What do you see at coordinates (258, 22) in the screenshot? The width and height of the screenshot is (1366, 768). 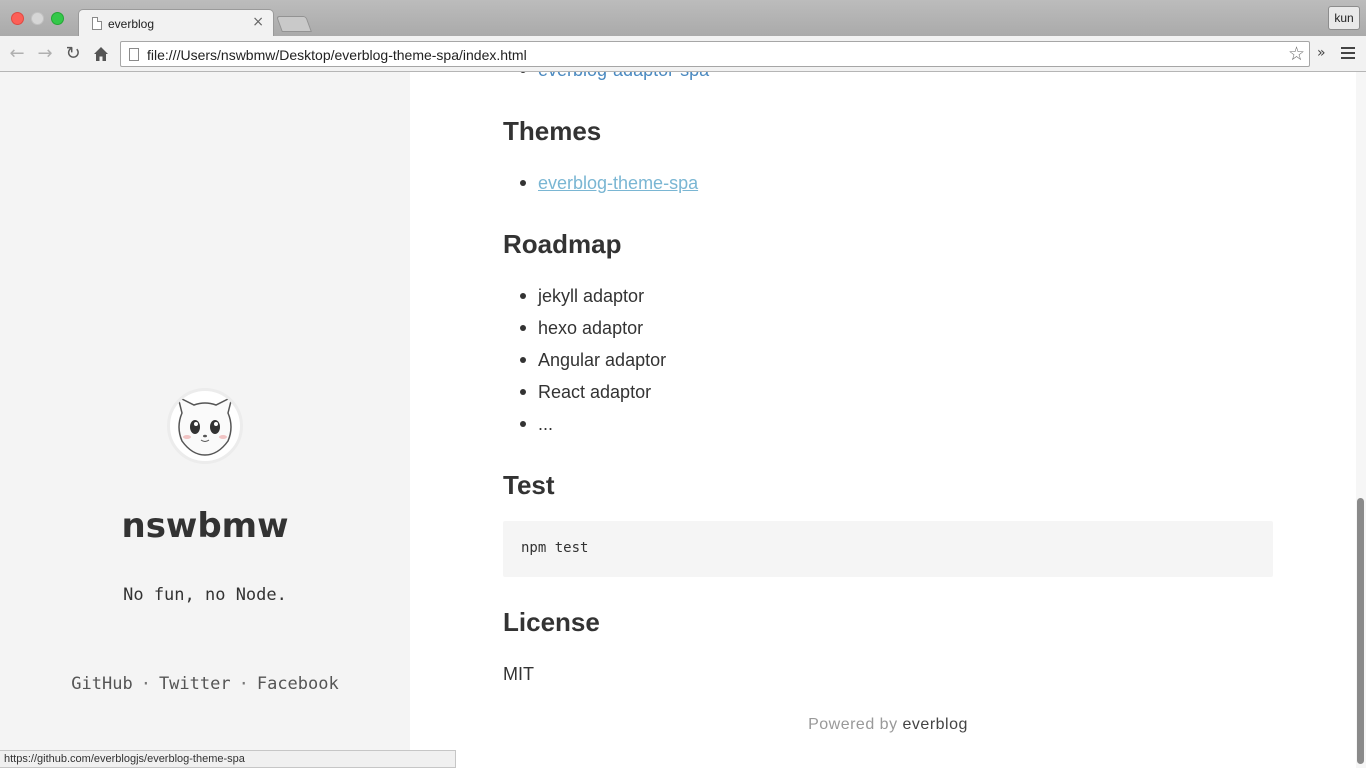 I see `tab-close-icon: ×` at bounding box center [258, 22].